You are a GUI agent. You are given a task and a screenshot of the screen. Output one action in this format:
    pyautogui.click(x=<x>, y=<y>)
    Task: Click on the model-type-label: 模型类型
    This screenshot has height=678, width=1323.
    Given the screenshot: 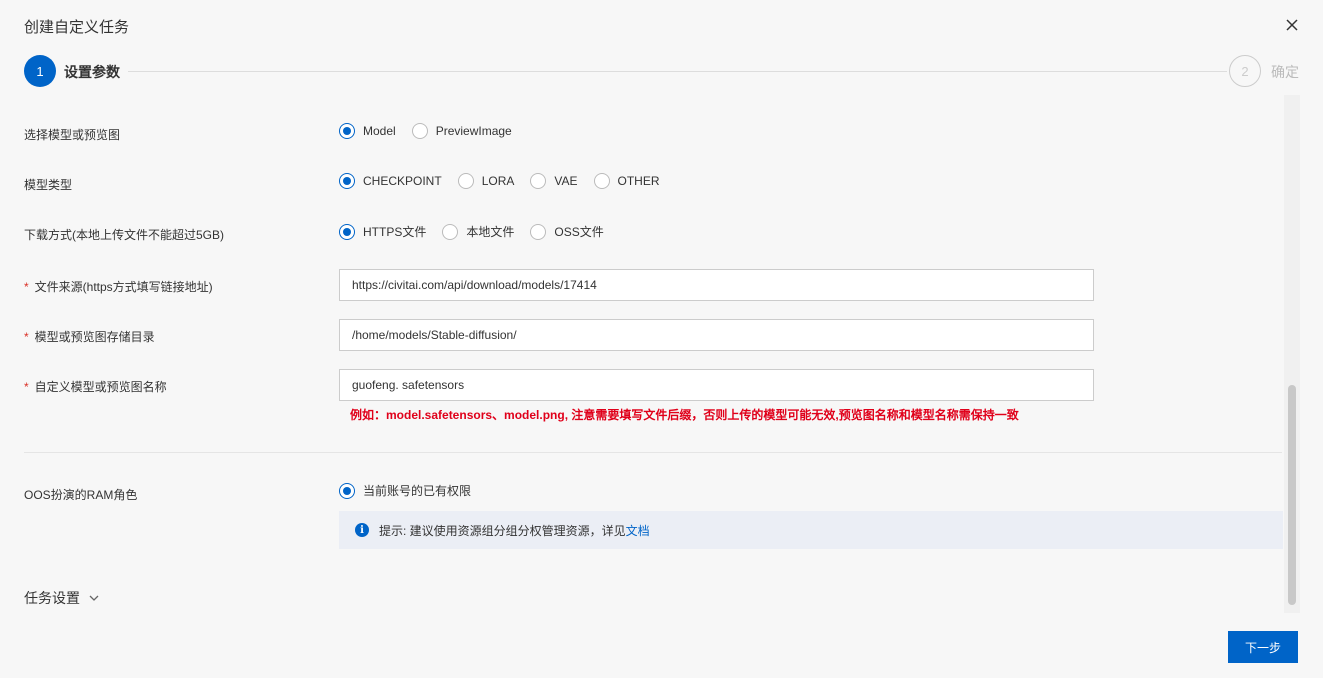 What is the action you would take?
    pyautogui.click(x=48, y=185)
    